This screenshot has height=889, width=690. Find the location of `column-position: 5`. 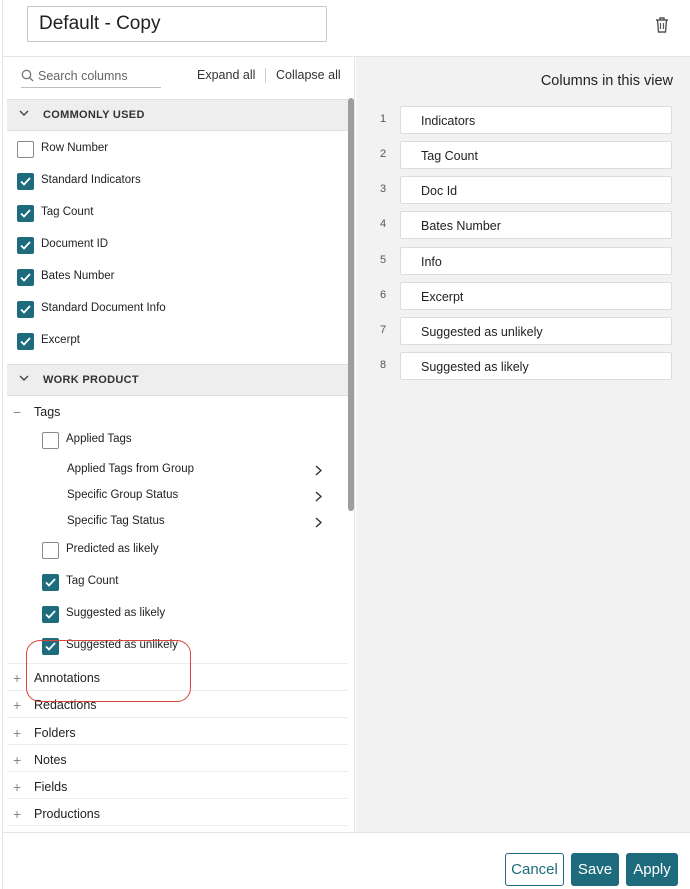

column-position: 5 is located at coordinates (383, 260).